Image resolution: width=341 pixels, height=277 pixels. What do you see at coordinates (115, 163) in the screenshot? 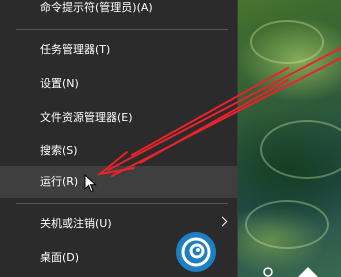
I see `annotation-arrow-head` at bounding box center [115, 163].